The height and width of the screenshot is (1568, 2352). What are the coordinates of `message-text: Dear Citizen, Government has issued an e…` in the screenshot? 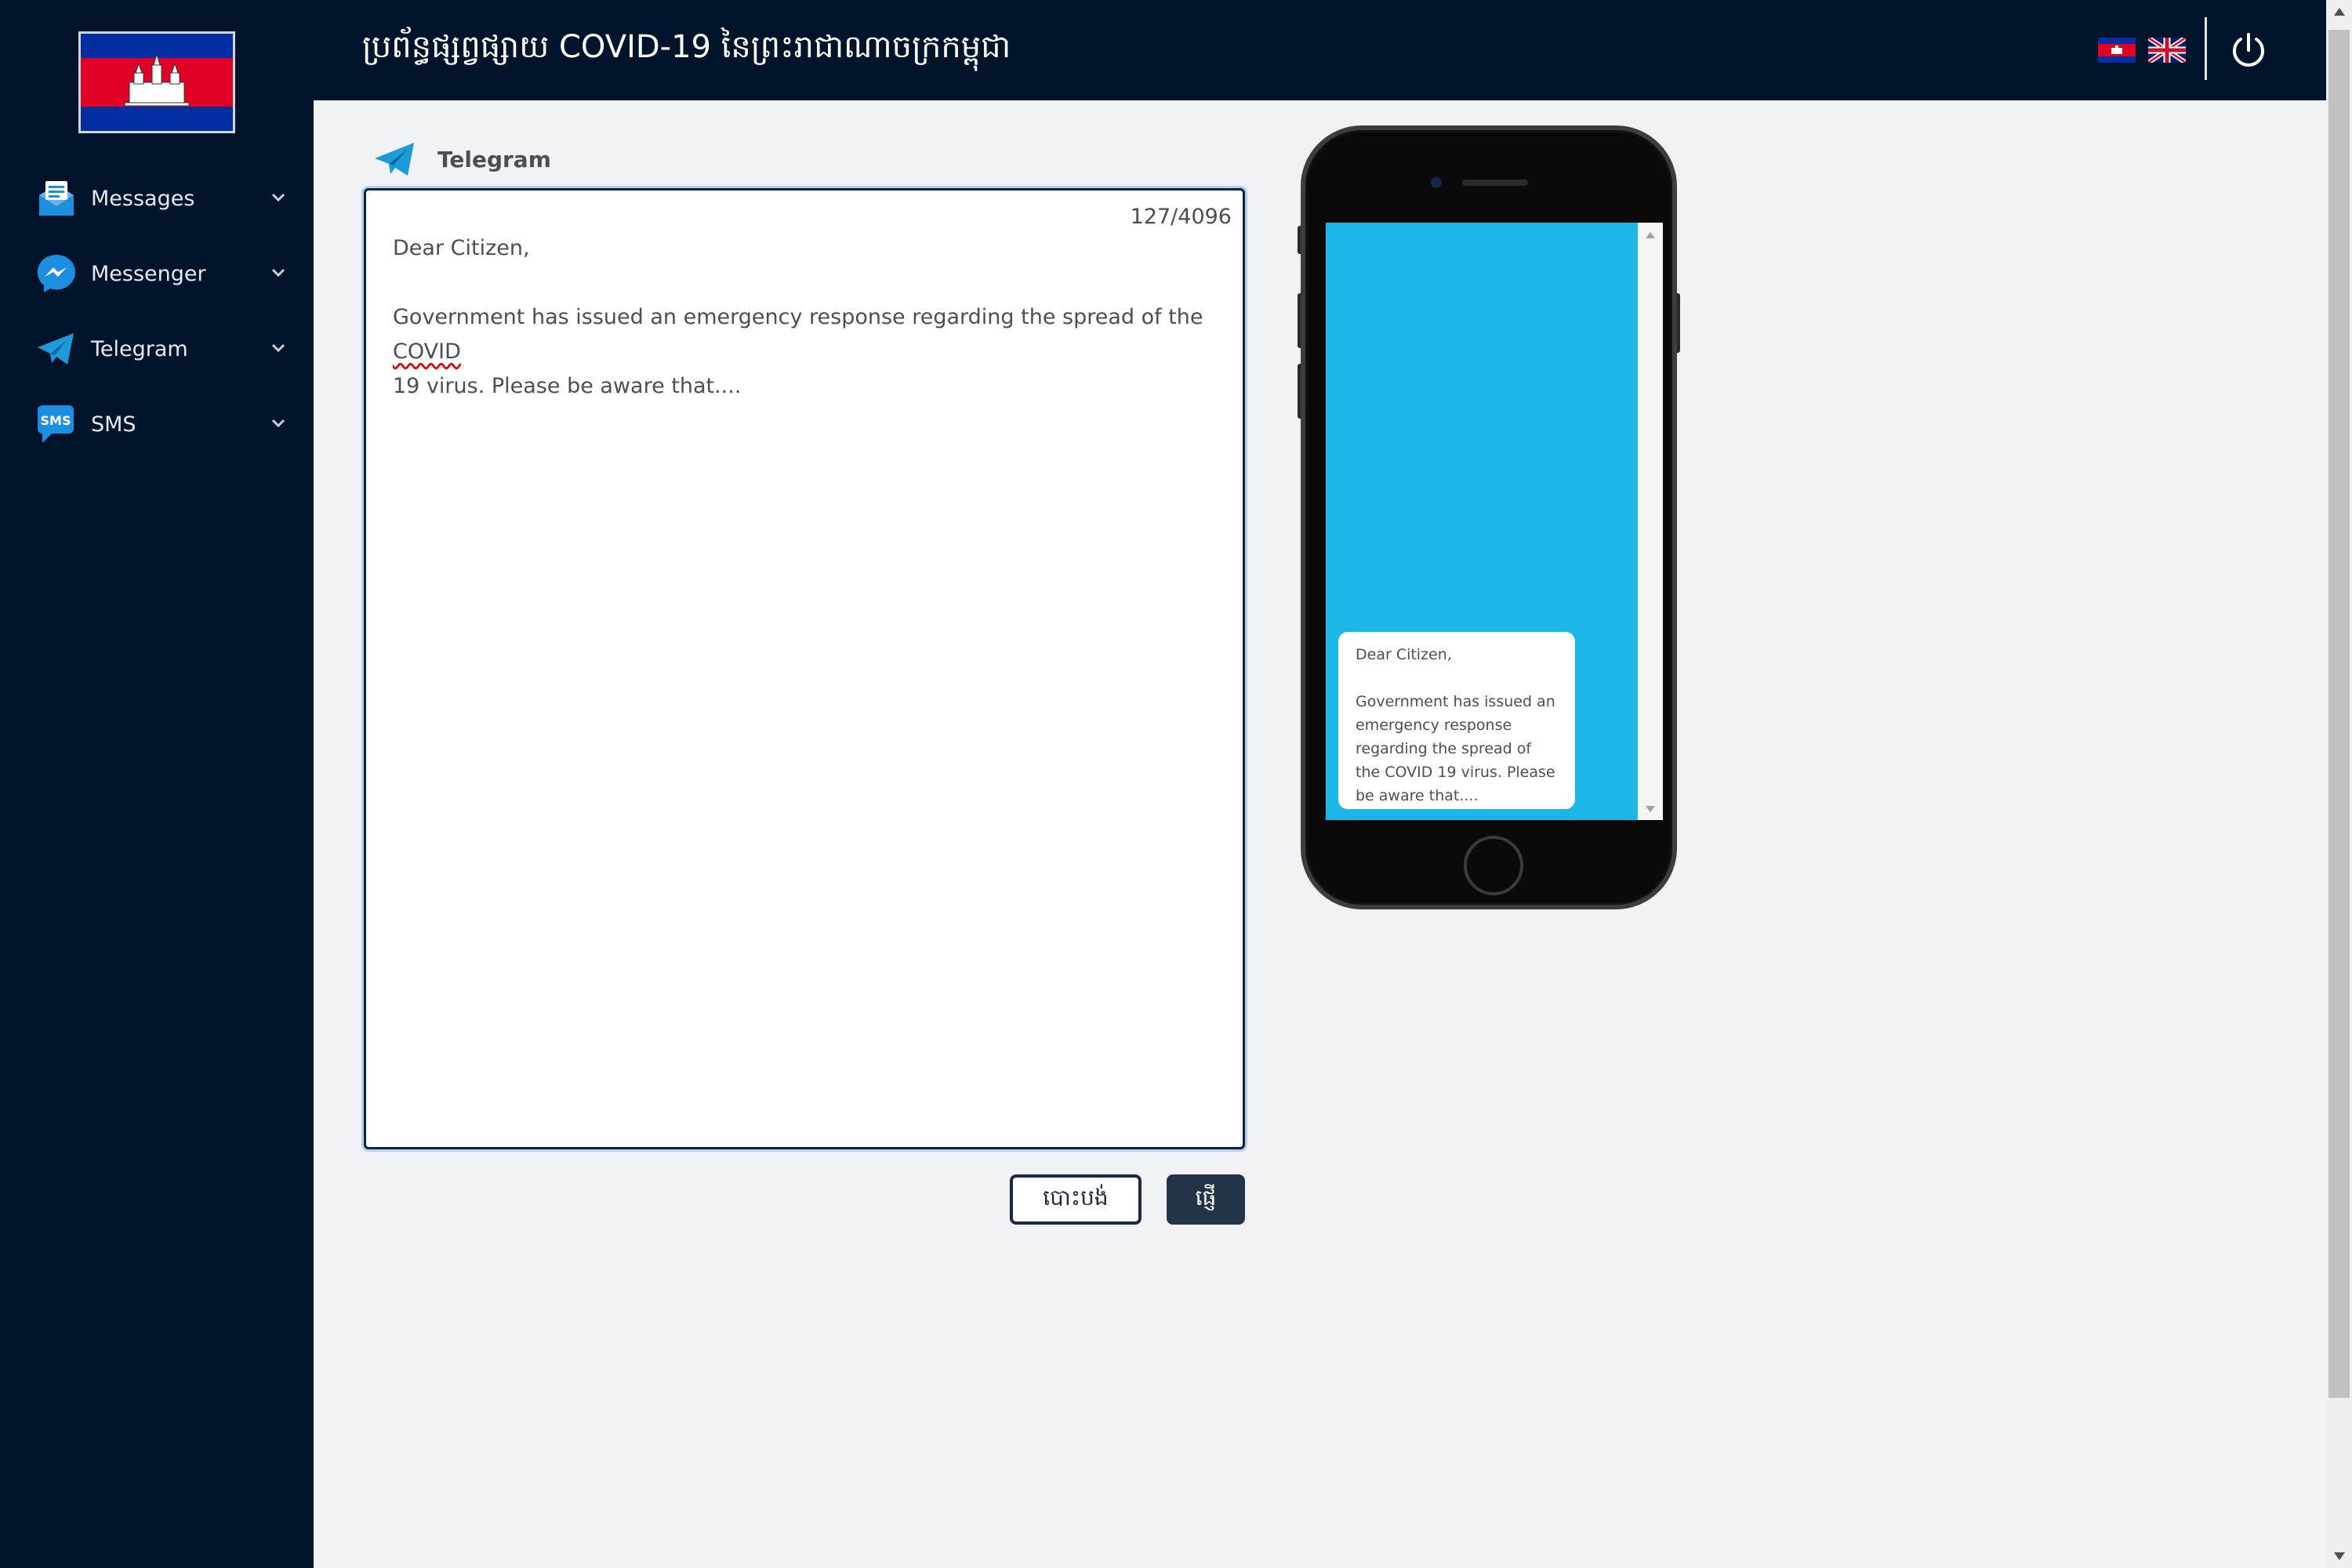 It's located at (808, 317).